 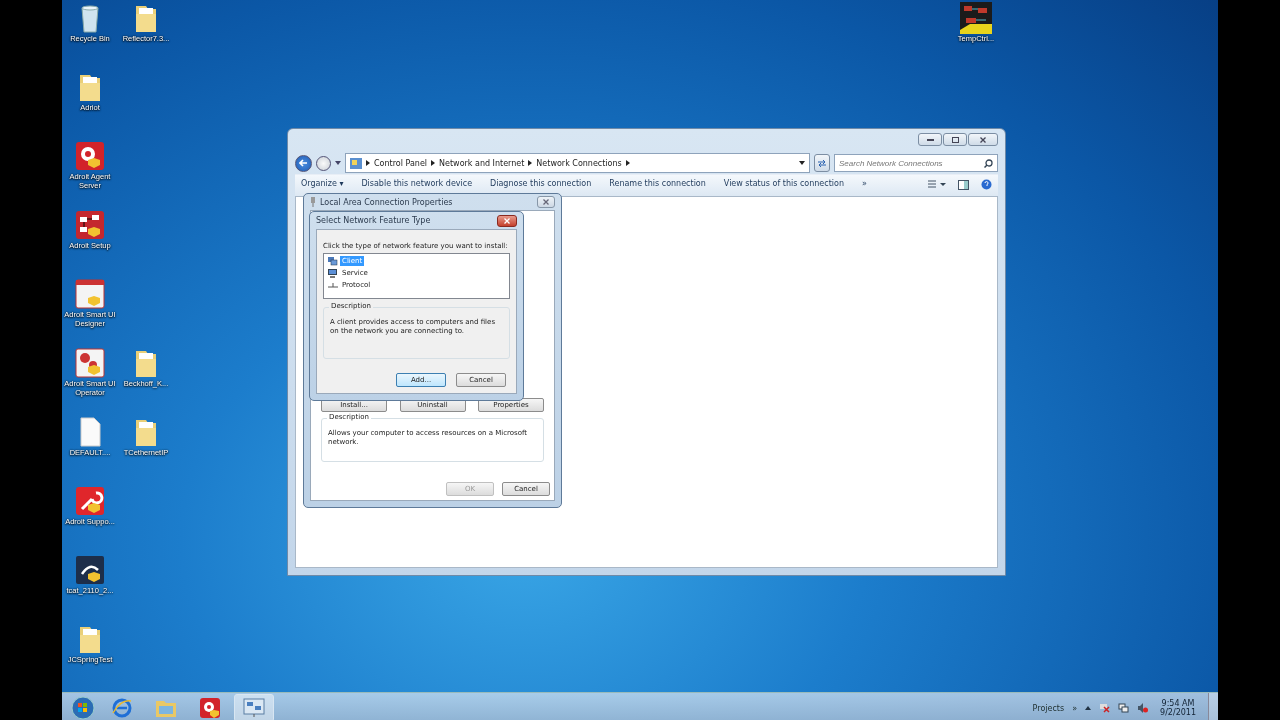 What do you see at coordinates (374, 220) in the screenshot?
I see `dialog-title: Select Network Feature Type` at bounding box center [374, 220].